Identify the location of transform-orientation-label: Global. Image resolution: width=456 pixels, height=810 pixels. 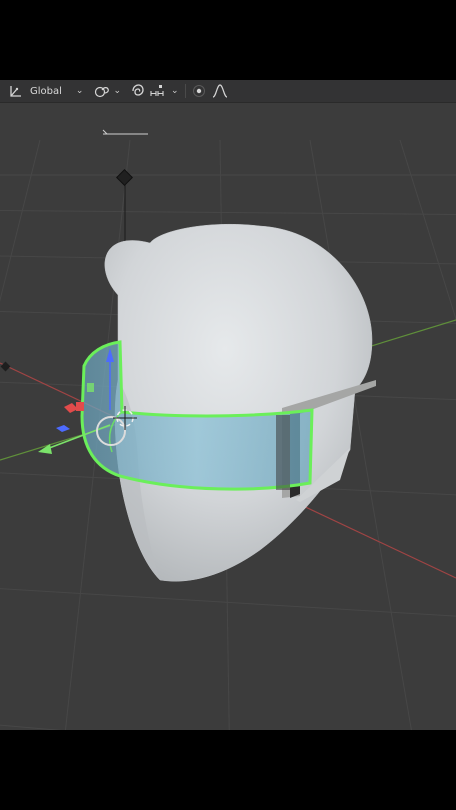
(46, 91).